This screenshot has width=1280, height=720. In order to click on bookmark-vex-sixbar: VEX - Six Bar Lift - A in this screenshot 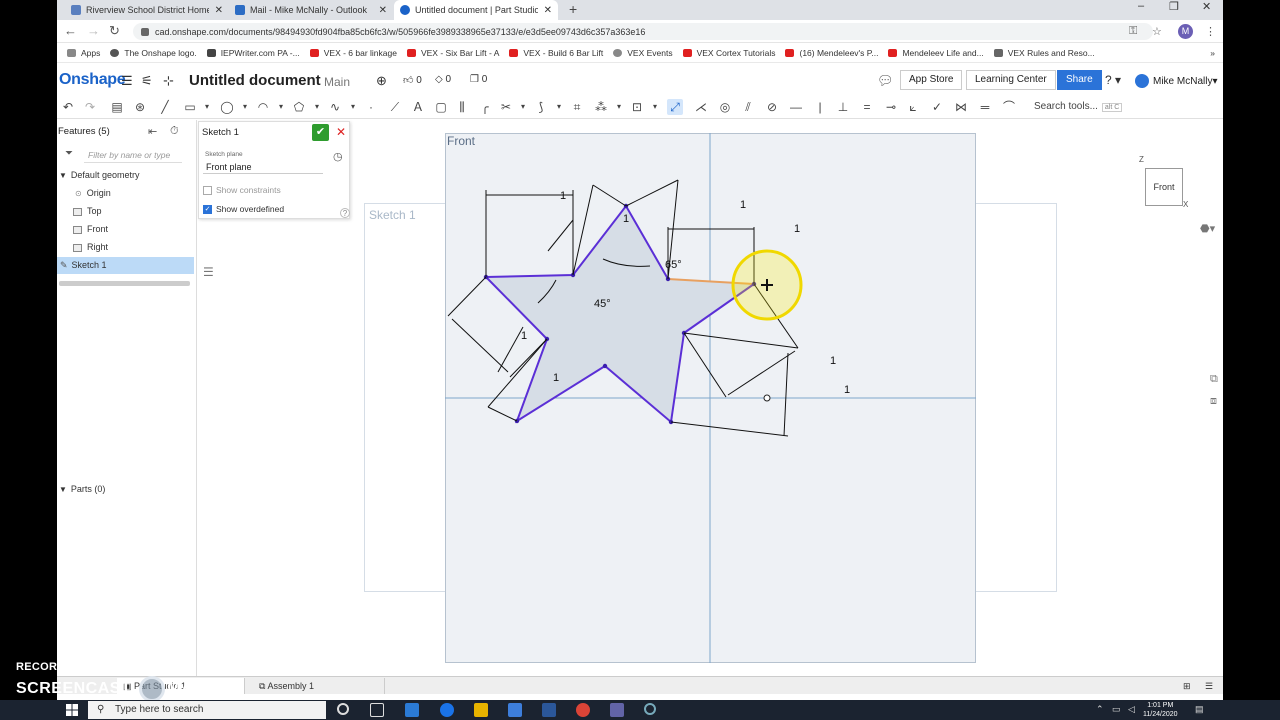, I will do `click(452, 53)`.